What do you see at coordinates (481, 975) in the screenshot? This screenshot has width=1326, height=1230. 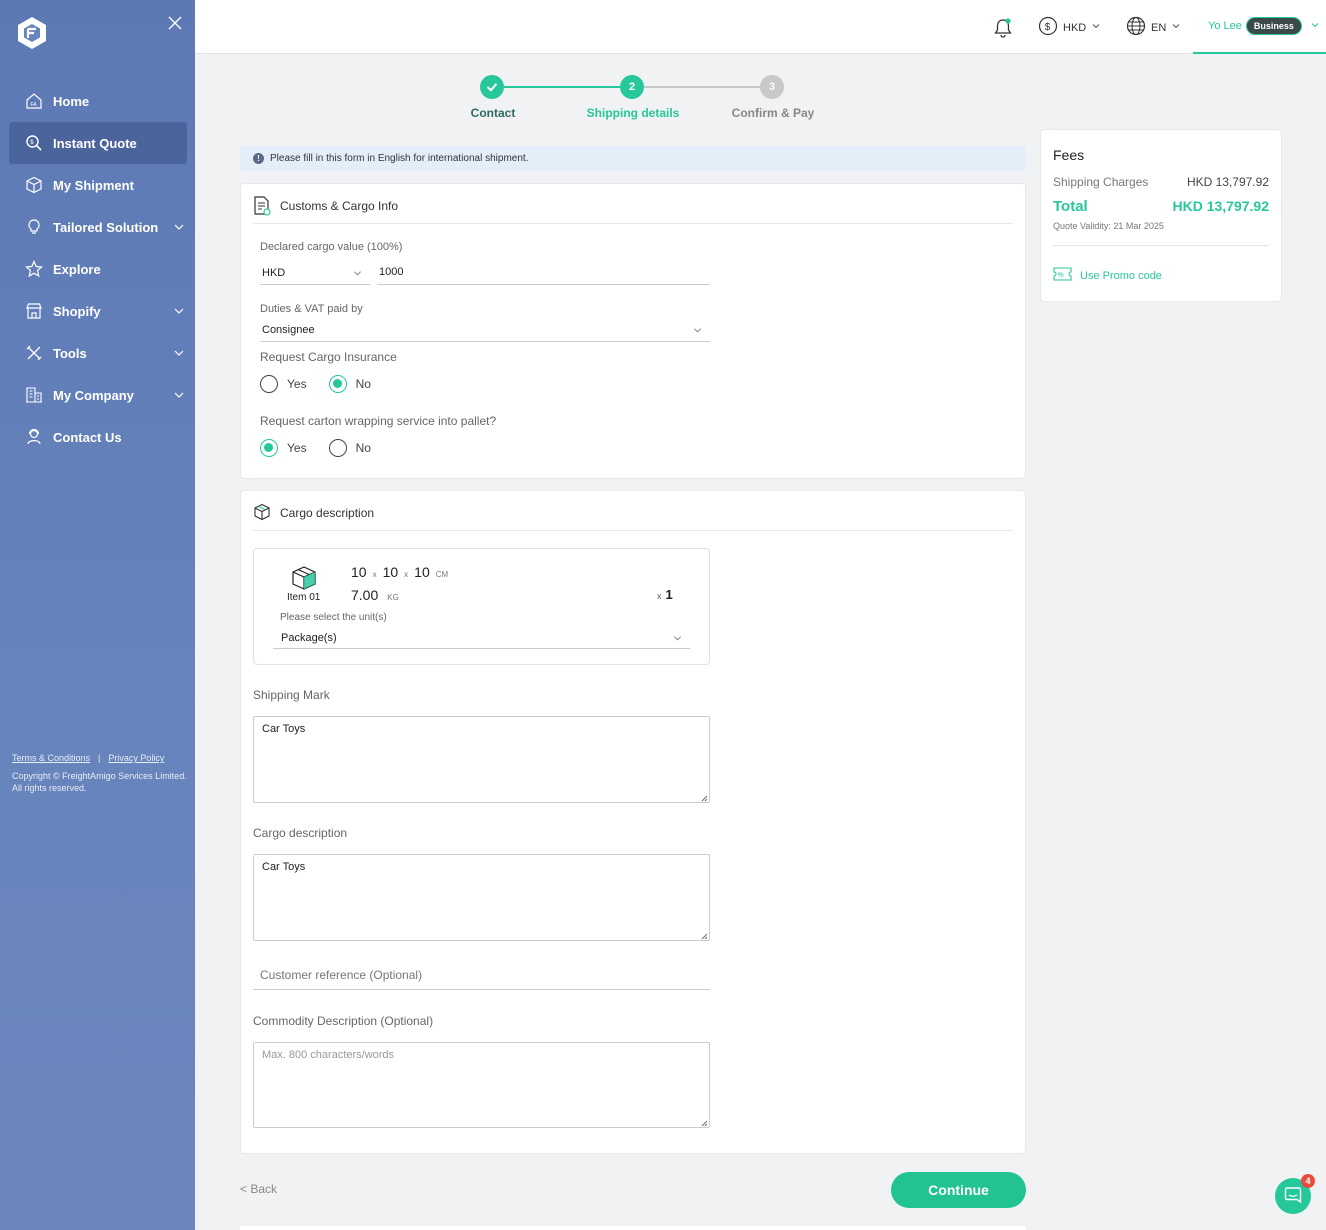 I see `customer-reference-input: Customer reference (Optional)` at bounding box center [481, 975].